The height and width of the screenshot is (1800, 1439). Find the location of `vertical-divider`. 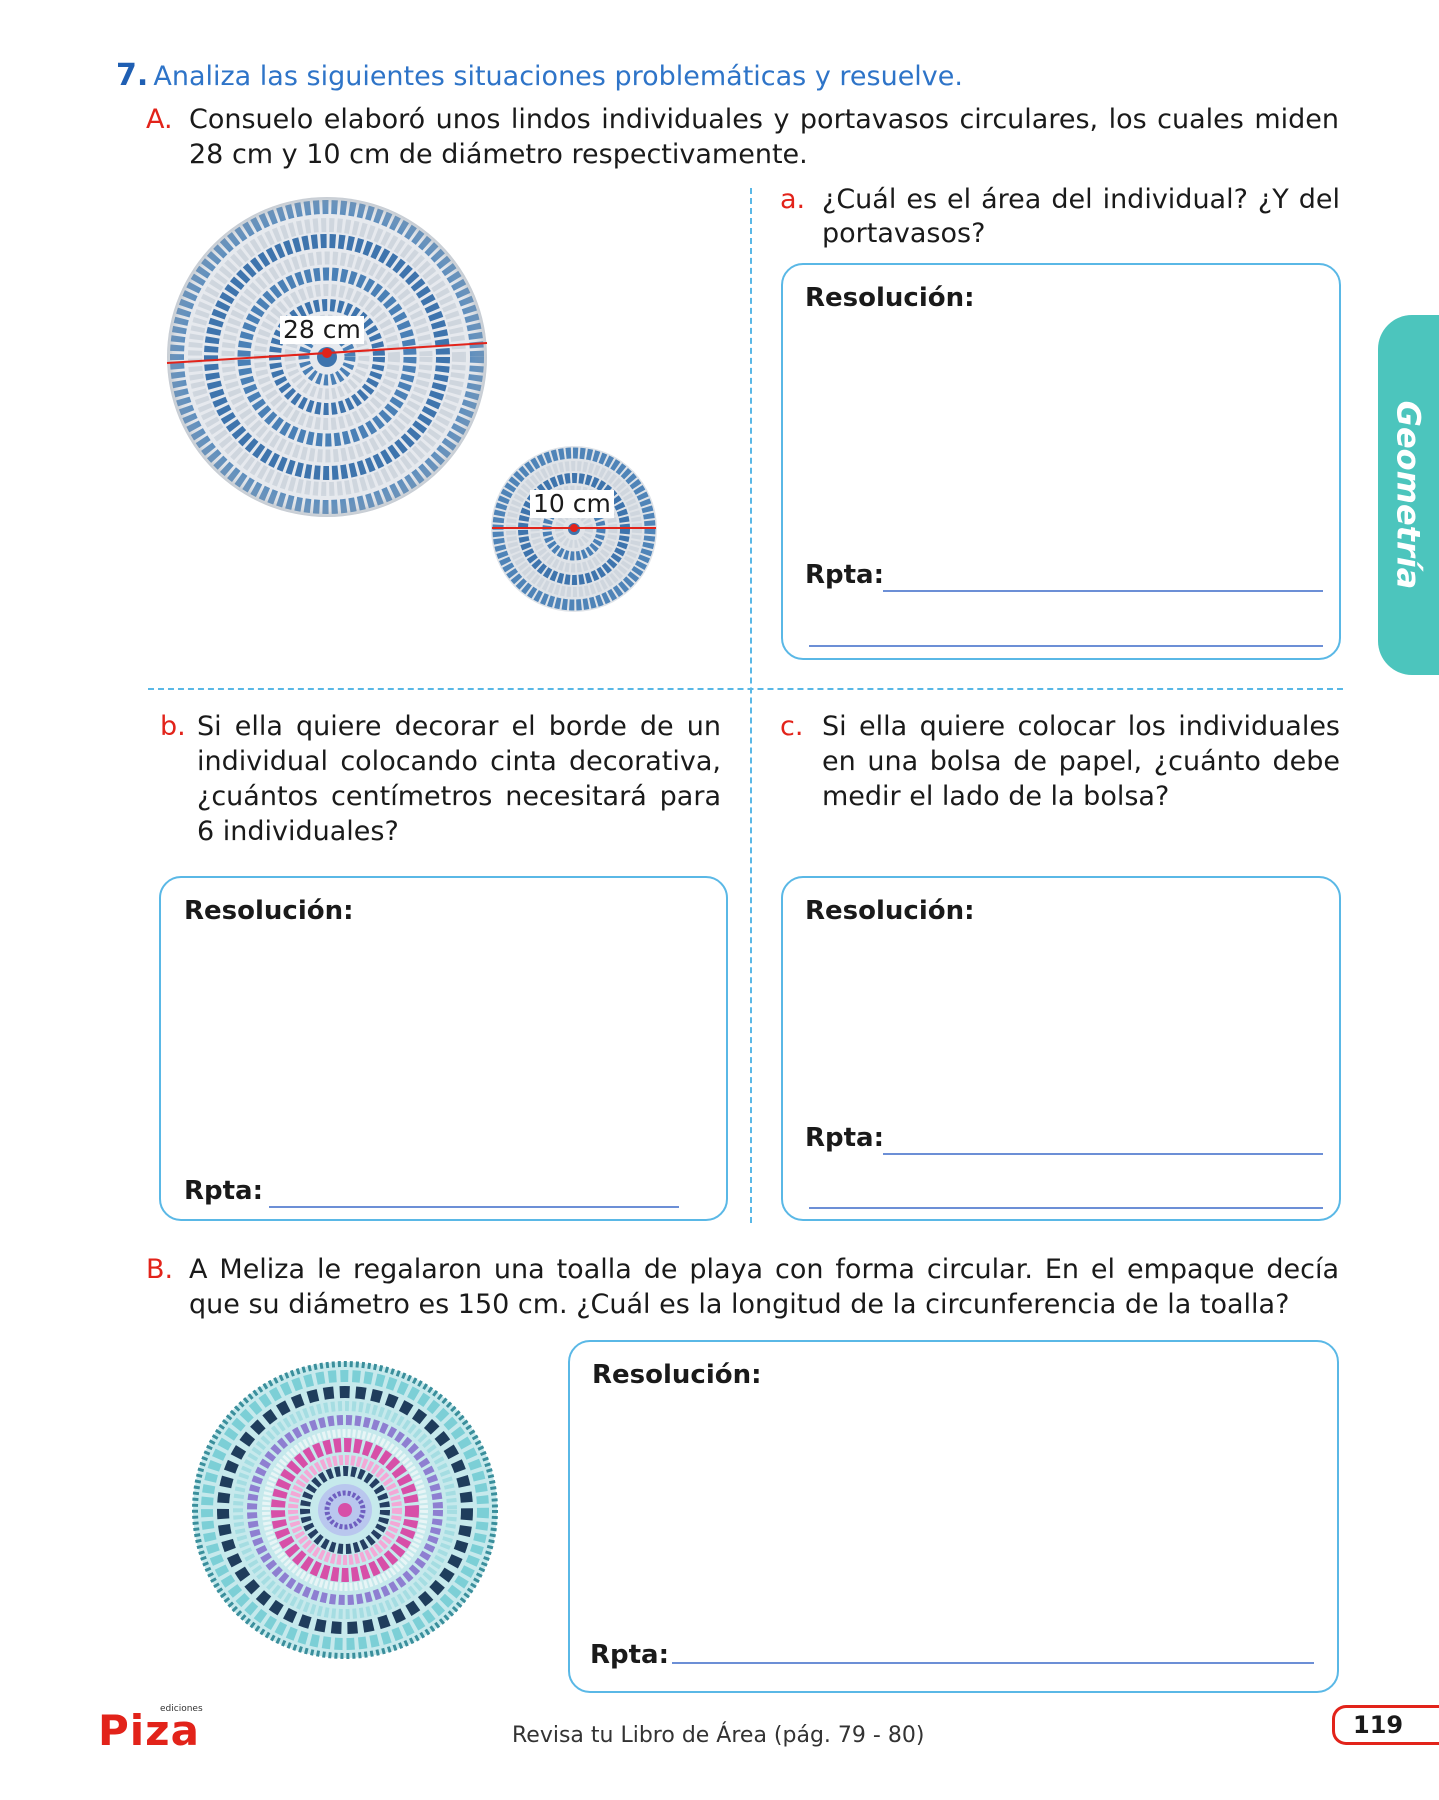

vertical-divider is located at coordinates (751, 705).